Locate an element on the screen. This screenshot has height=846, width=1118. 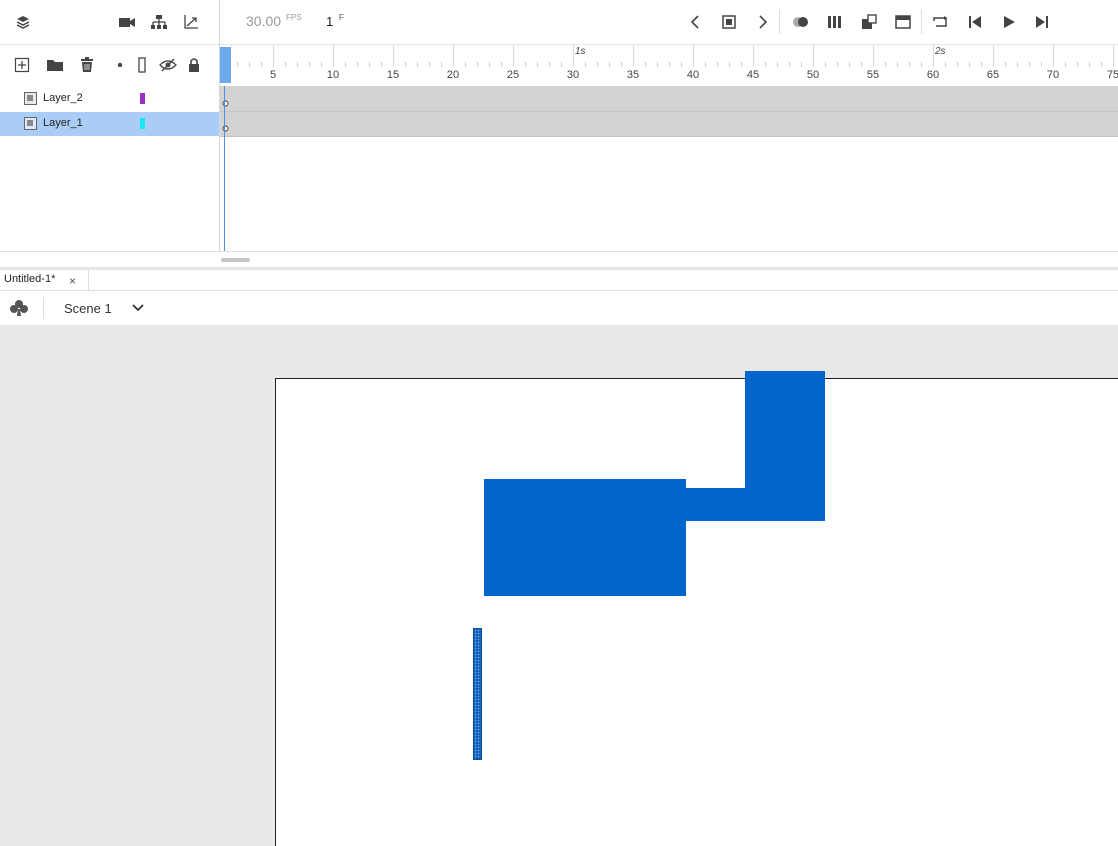
loop-icon is located at coordinates (941, 22).